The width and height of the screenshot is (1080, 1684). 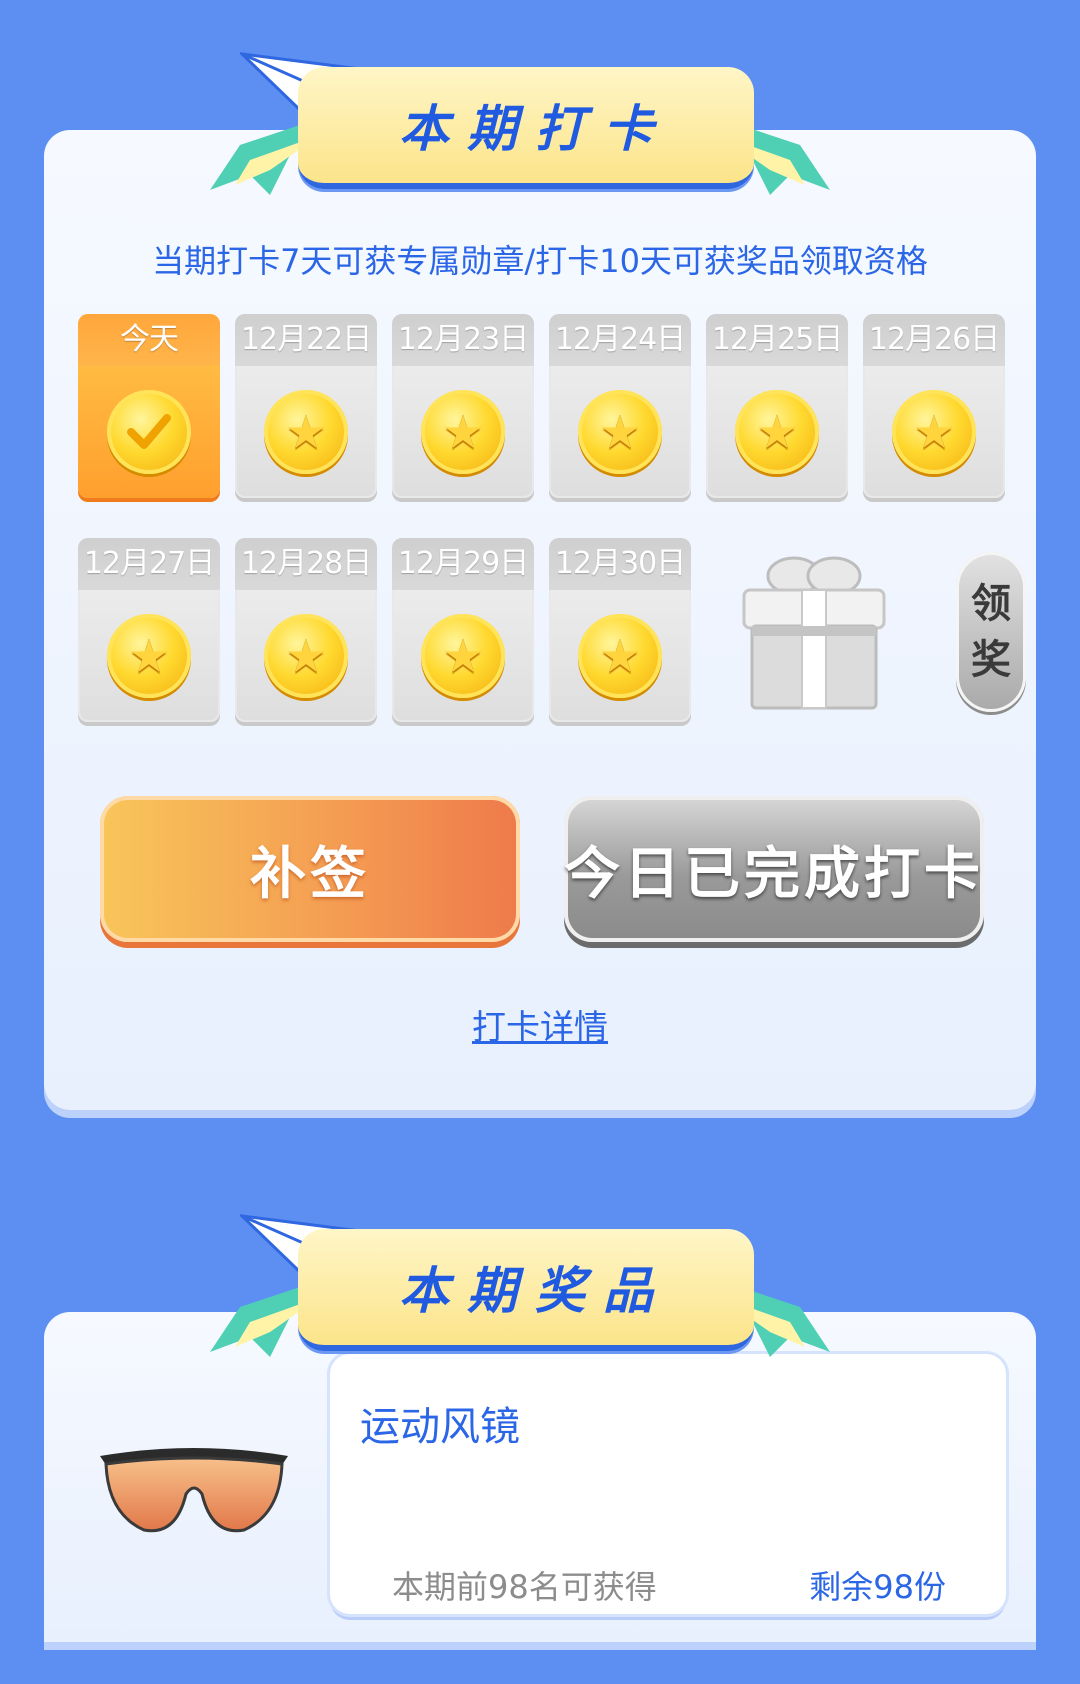 I want to click on day-cell: 12月30日 ★, so click(x=620, y=630).